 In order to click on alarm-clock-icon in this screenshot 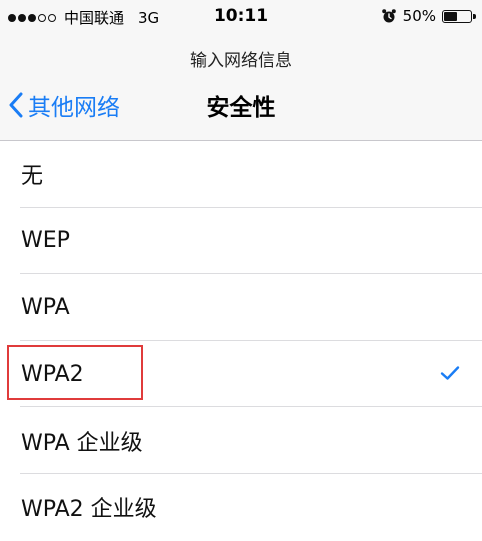, I will do `click(388, 16)`.